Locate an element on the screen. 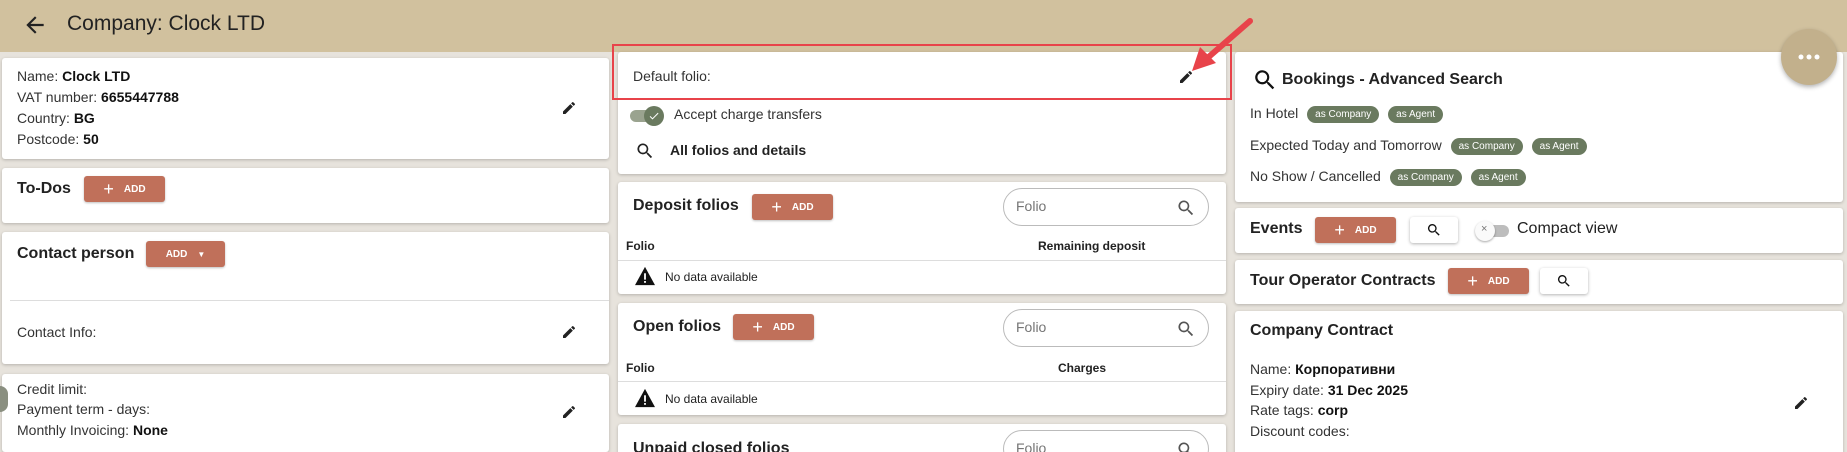  compact-view-label: Compact view is located at coordinates (1567, 228).